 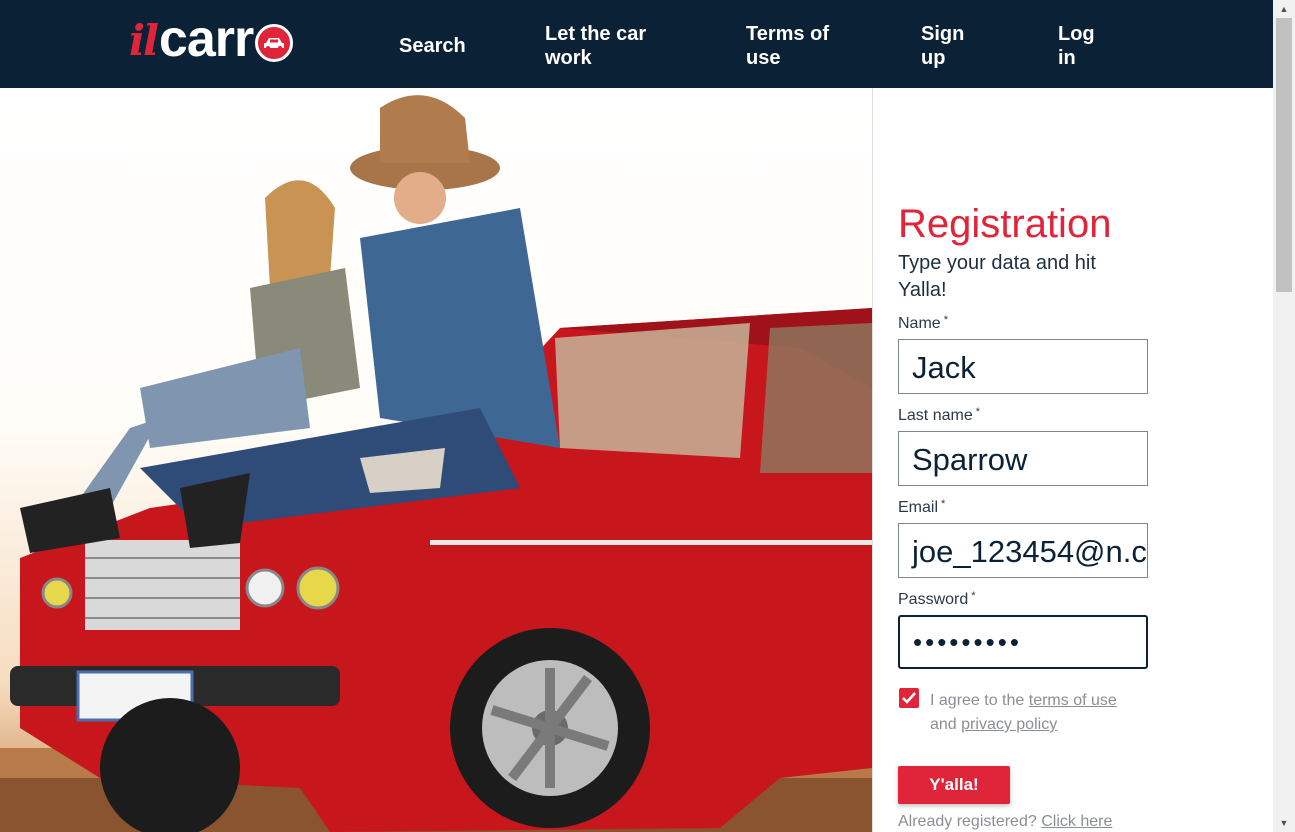 I want to click on ilcarro-logo: il carr, so click(x=211, y=39).